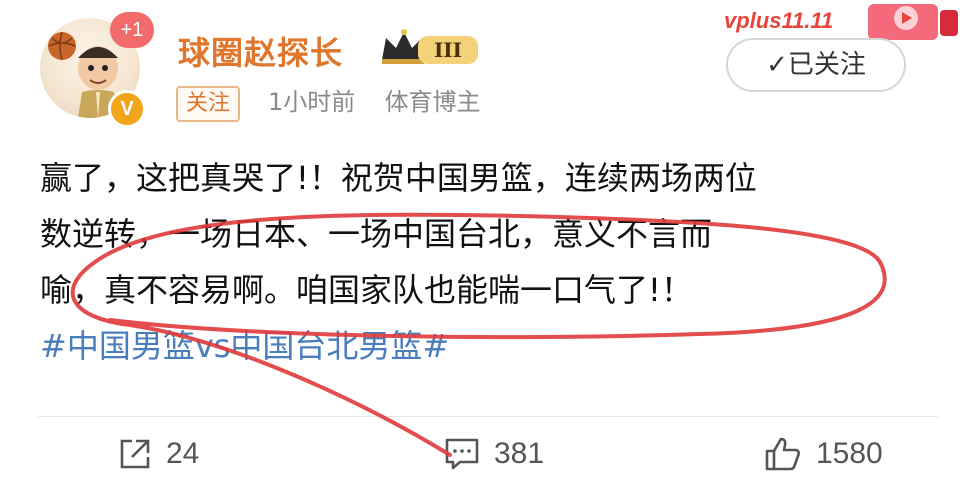 This screenshot has height=485, width=960. What do you see at coordinates (448, 50) in the screenshot?
I see `level-text: III` at bounding box center [448, 50].